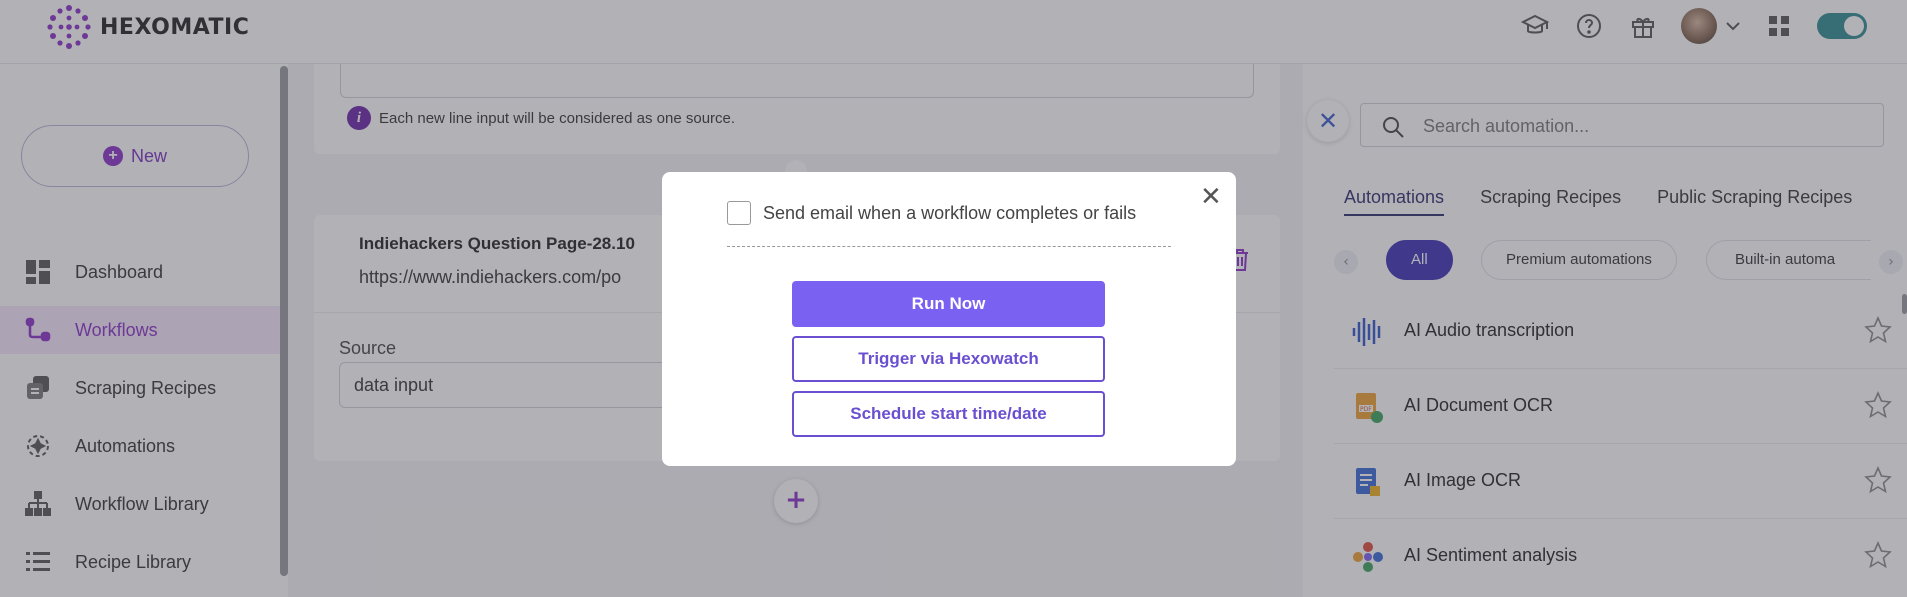 The image size is (1907, 597). What do you see at coordinates (739, 213) in the screenshot?
I see `email-notify-checkbox` at bounding box center [739, 213].